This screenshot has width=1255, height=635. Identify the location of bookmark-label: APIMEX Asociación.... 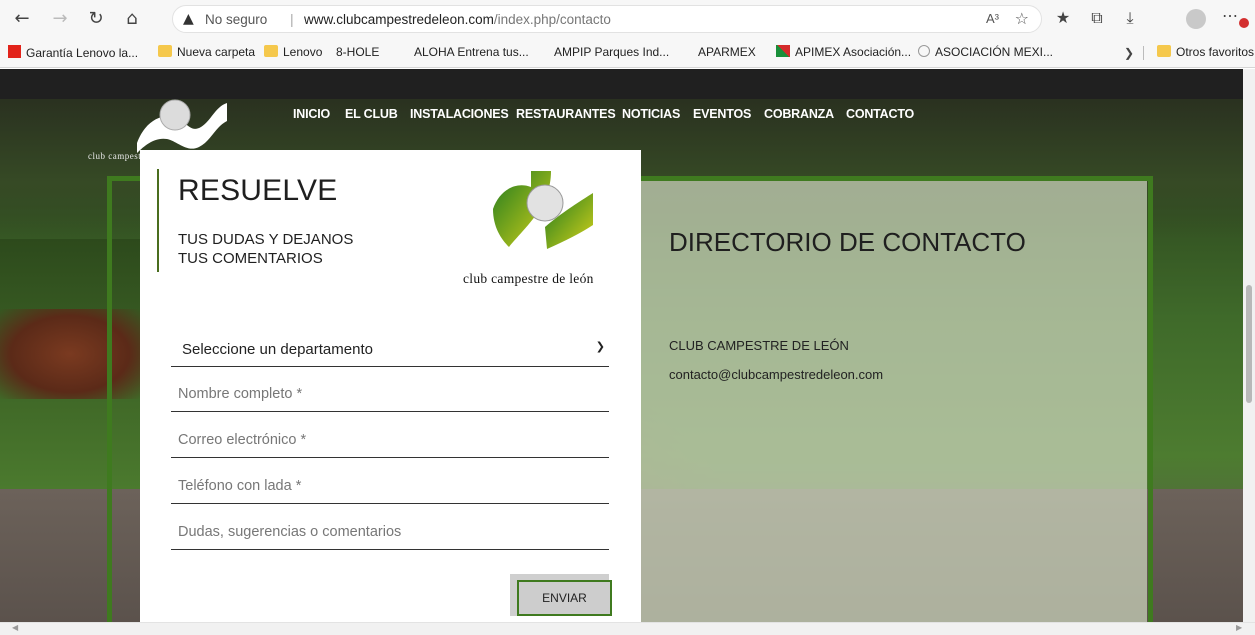
(853, 52).